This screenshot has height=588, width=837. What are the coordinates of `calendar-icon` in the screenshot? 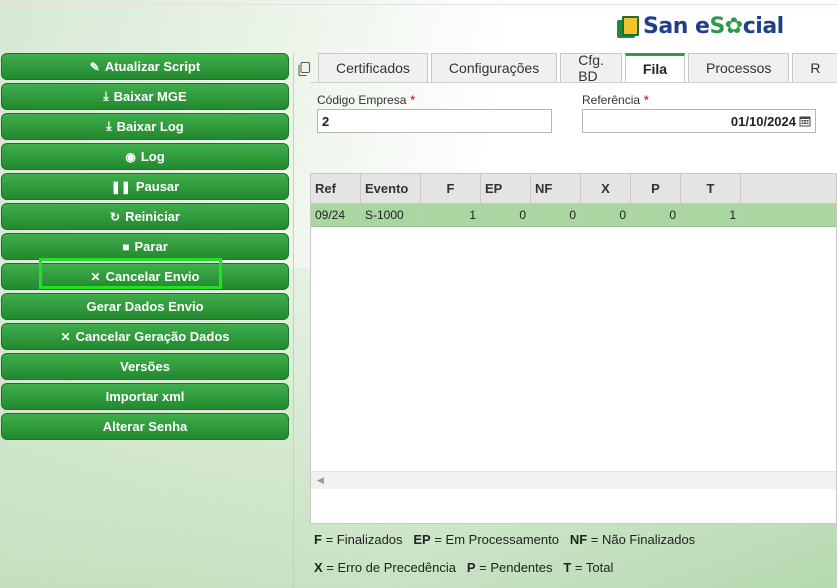 It's located at (805, 121).